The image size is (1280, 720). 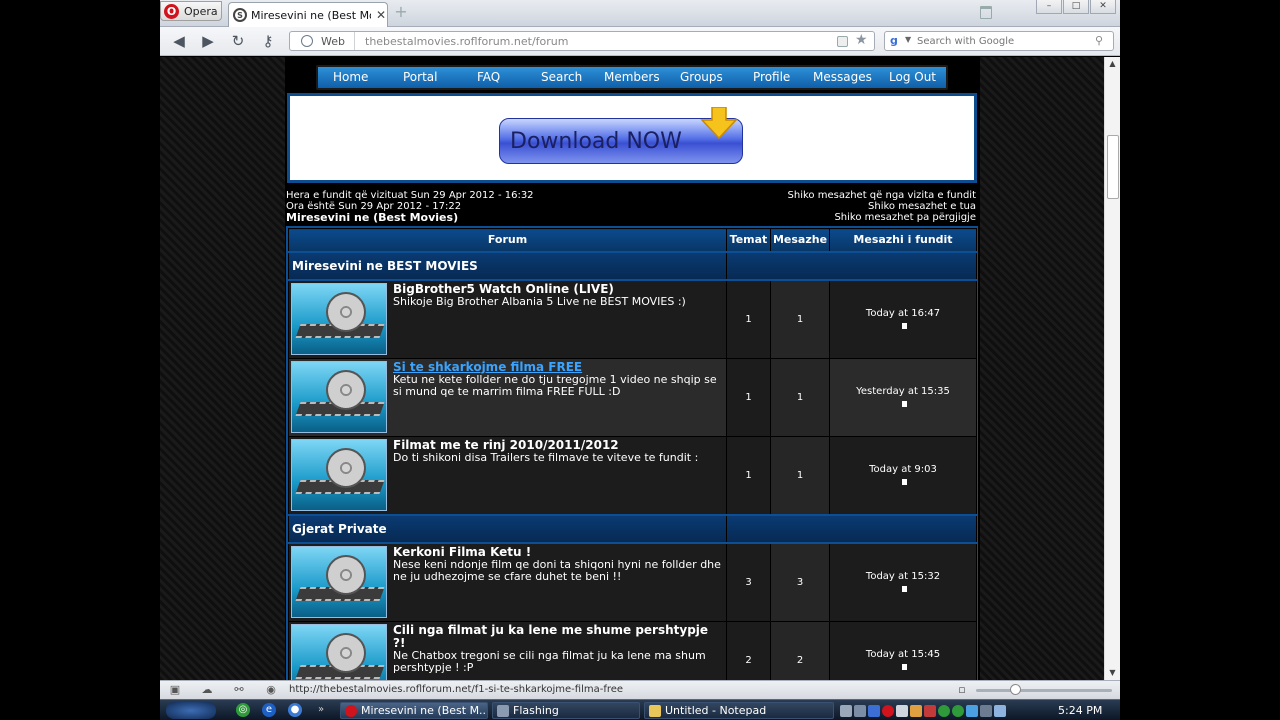 What do you see at coordinates (888, 710) in the screenshot?
I see `tray-opera-icon` at bounding box center [888, 710].